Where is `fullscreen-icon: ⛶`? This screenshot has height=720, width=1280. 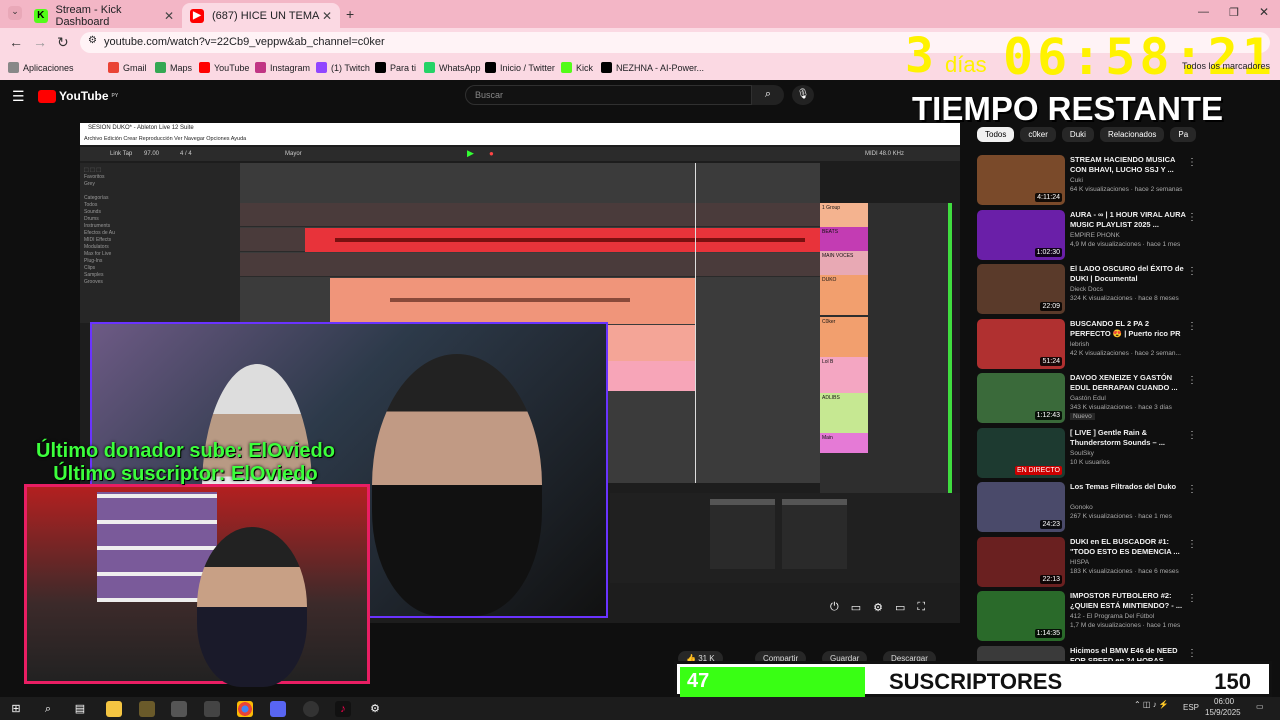 fullscreen-icon: ⛶ is located at coordinates (921, 607).